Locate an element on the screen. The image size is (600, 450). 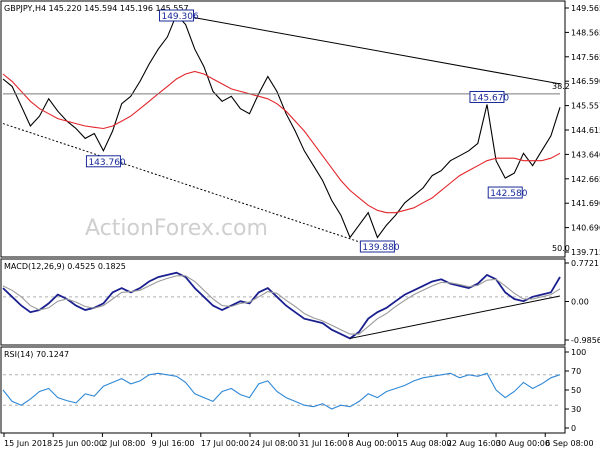
macd-chart-title: MACD(12,26,9) 0.4525 0.1825 is located at coordinates (65, 266).